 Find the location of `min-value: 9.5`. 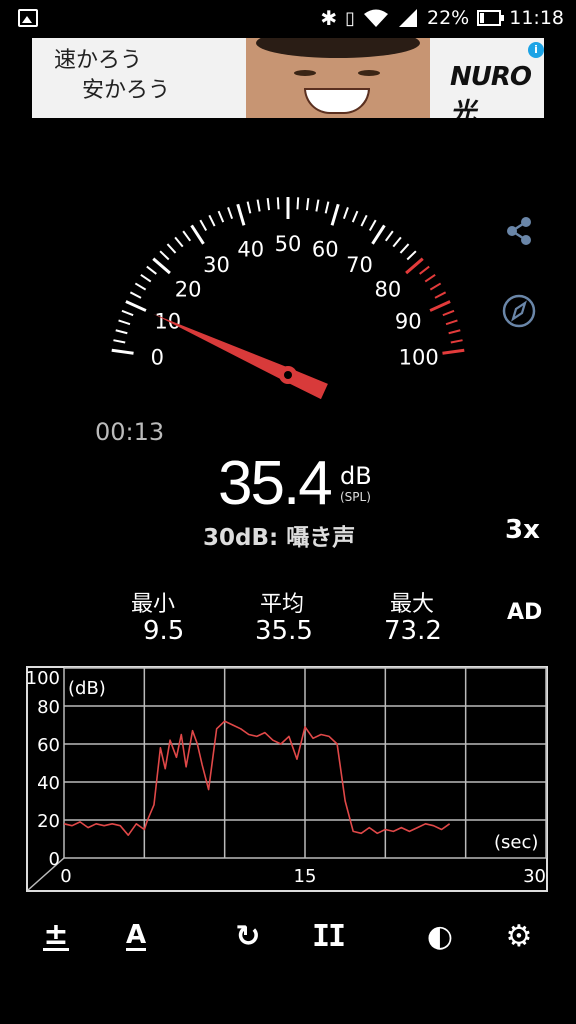

min-value: 9.5 is located at coordinates (164, 631).